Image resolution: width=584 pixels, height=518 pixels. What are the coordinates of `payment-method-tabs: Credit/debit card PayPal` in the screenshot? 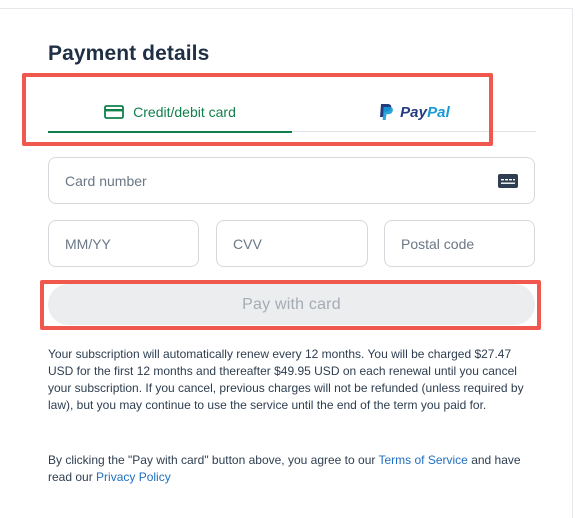 It's located at (292, 112).